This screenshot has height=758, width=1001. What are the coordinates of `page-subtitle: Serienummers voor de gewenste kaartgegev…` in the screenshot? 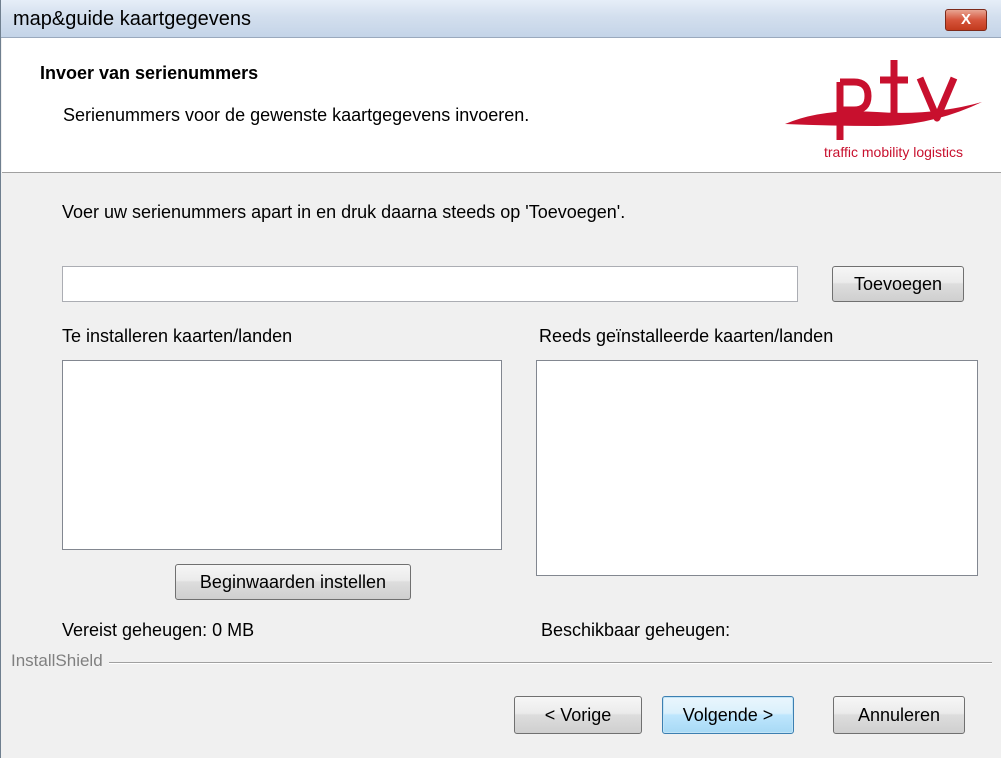 It's located at (296, 115).